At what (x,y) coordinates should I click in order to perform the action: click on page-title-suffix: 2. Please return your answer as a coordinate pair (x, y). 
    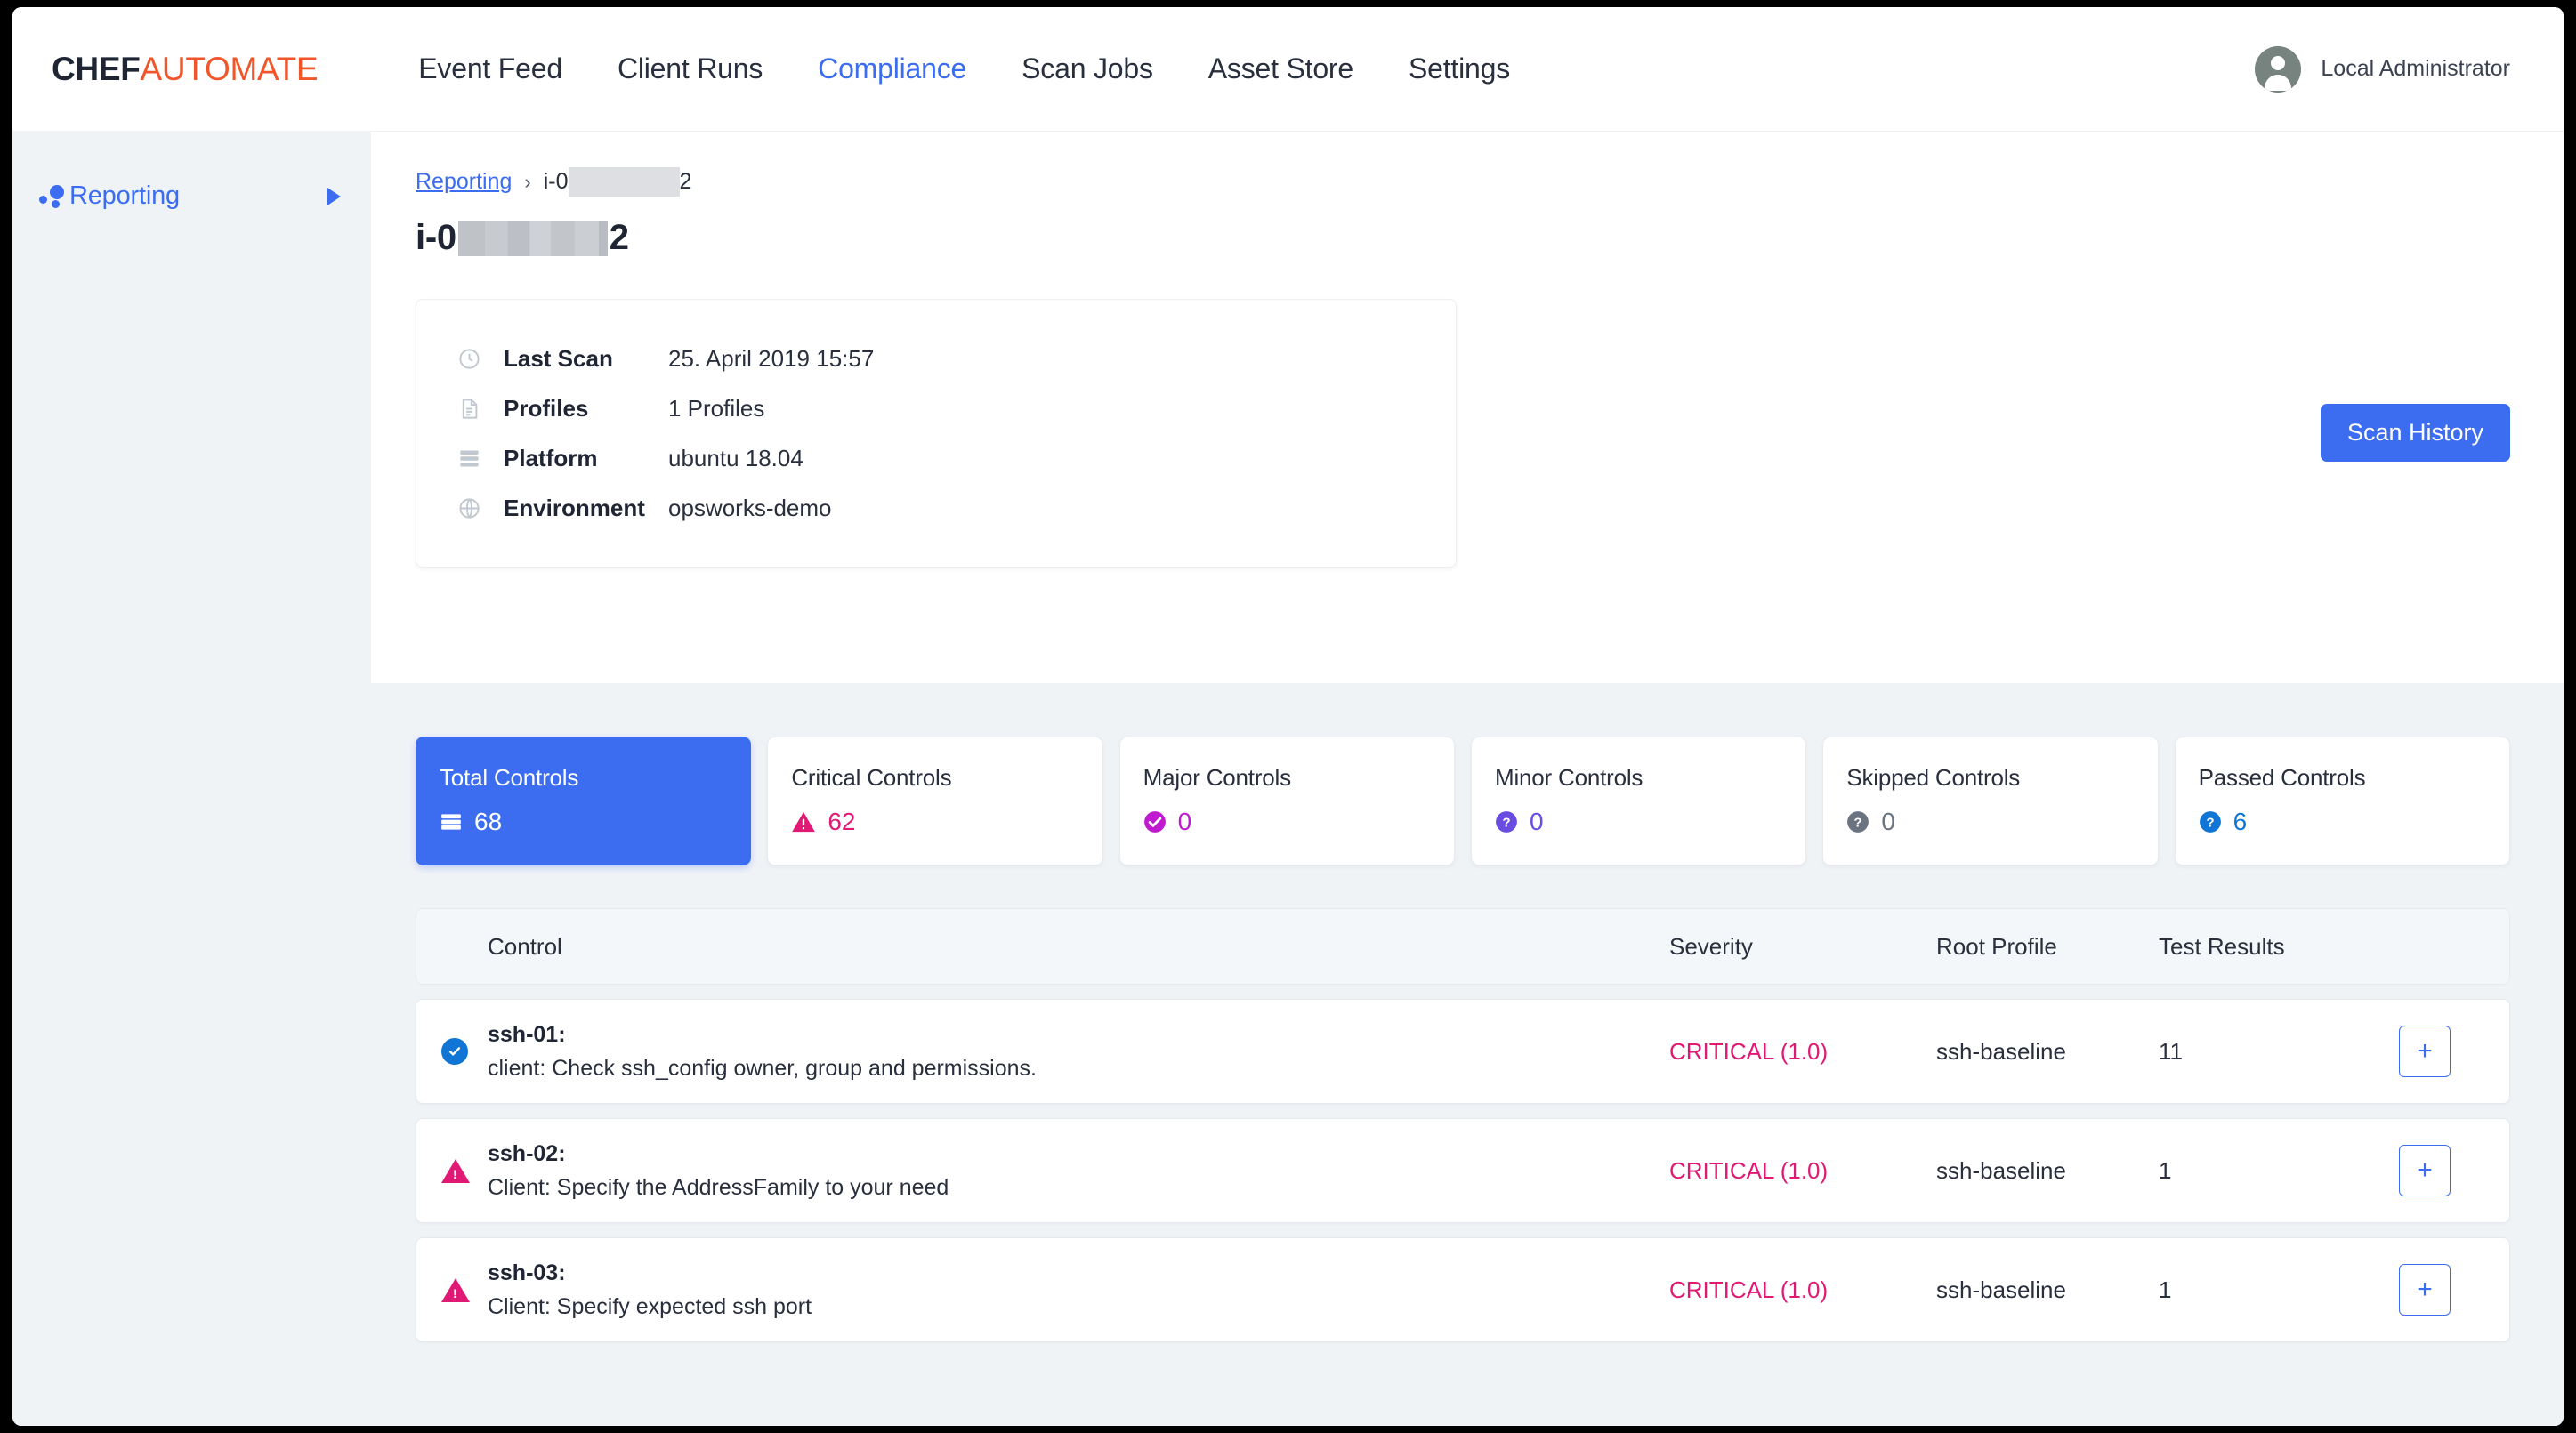
    Looking at the image, I should click on (619, 238).